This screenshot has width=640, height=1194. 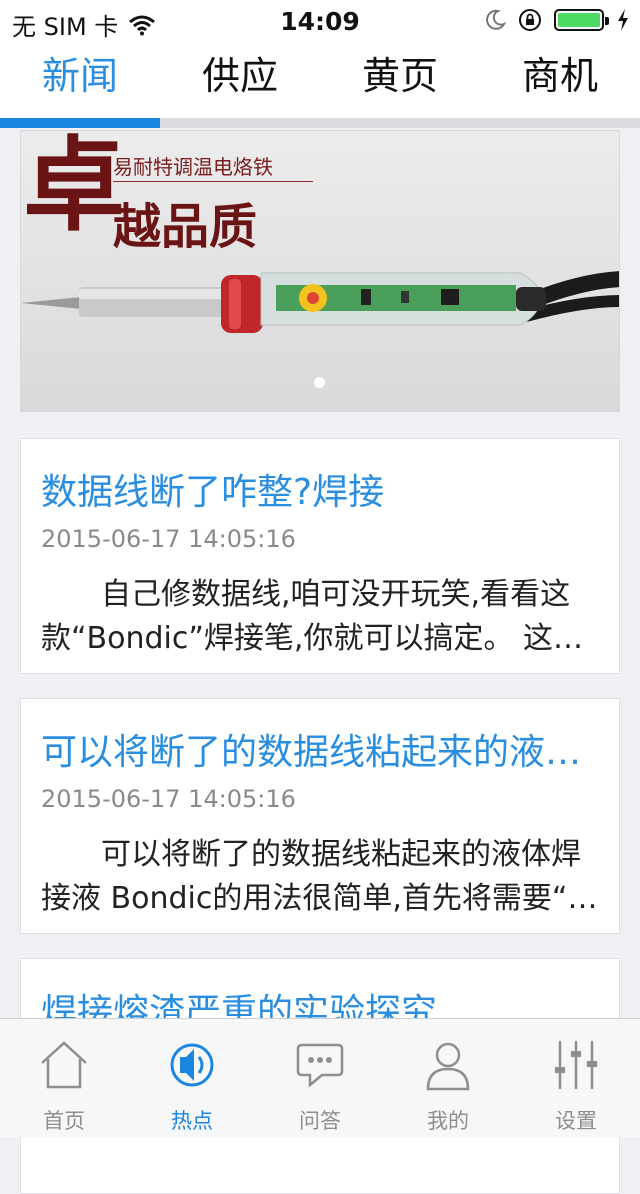 What do you see at coordinates (448, 1121) in the screenshot?
I see `bottom-tab-label: 我的` at bounding box center [448, 1121].